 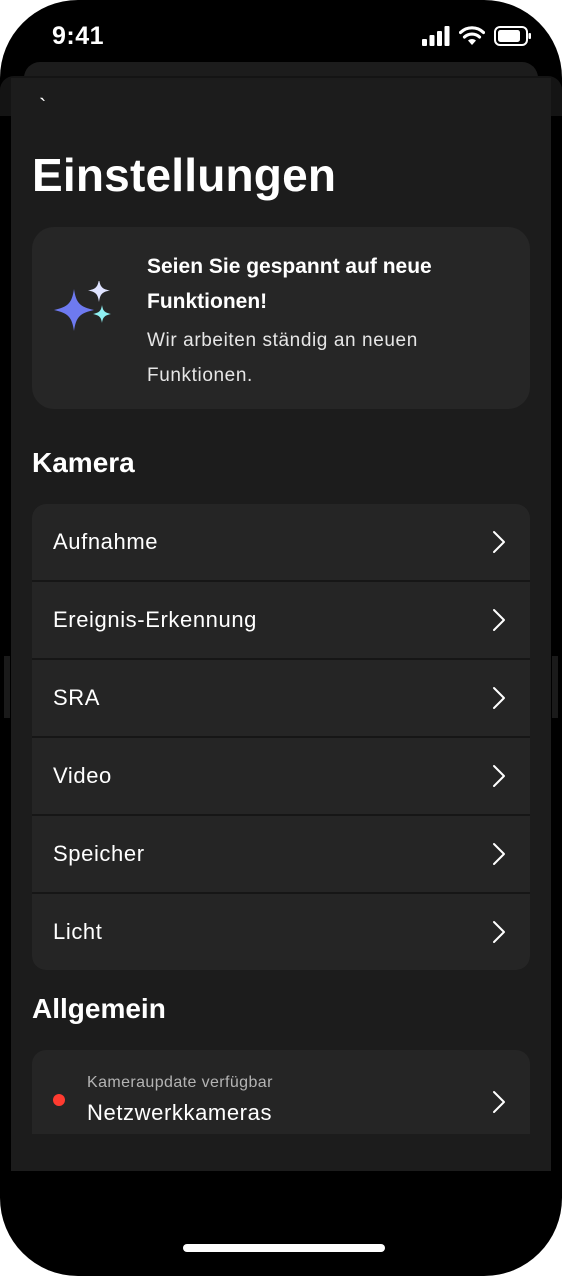 What do you see at coordinates (59, 1100) in the screenshot?
I see `update-status-dot` at bounding box center [59, 1100].